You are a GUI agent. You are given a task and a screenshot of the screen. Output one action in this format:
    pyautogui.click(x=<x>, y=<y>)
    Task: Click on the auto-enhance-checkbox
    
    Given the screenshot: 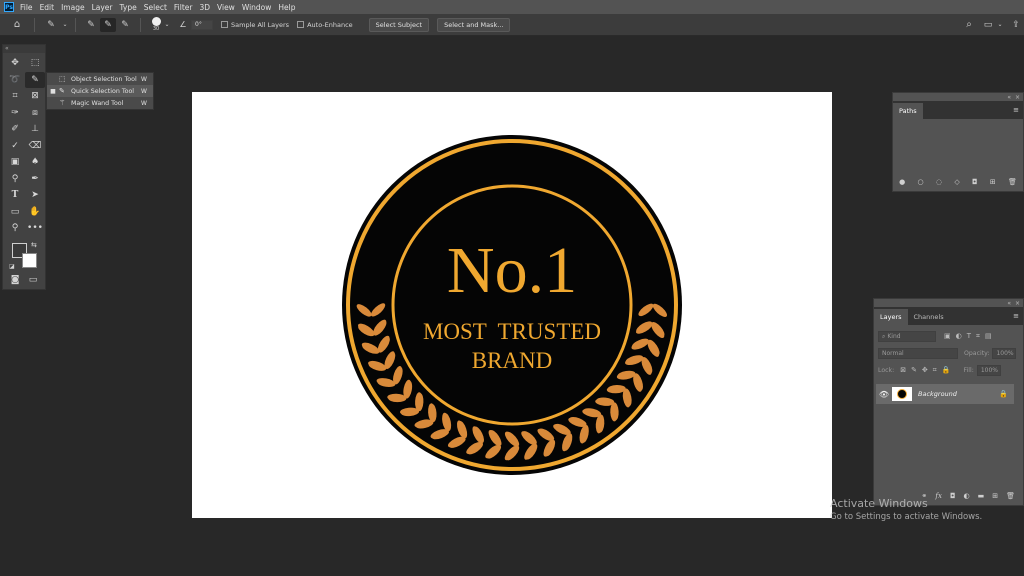 What is the action you would take?
    pyautogui.click(x=301, y=24)
    